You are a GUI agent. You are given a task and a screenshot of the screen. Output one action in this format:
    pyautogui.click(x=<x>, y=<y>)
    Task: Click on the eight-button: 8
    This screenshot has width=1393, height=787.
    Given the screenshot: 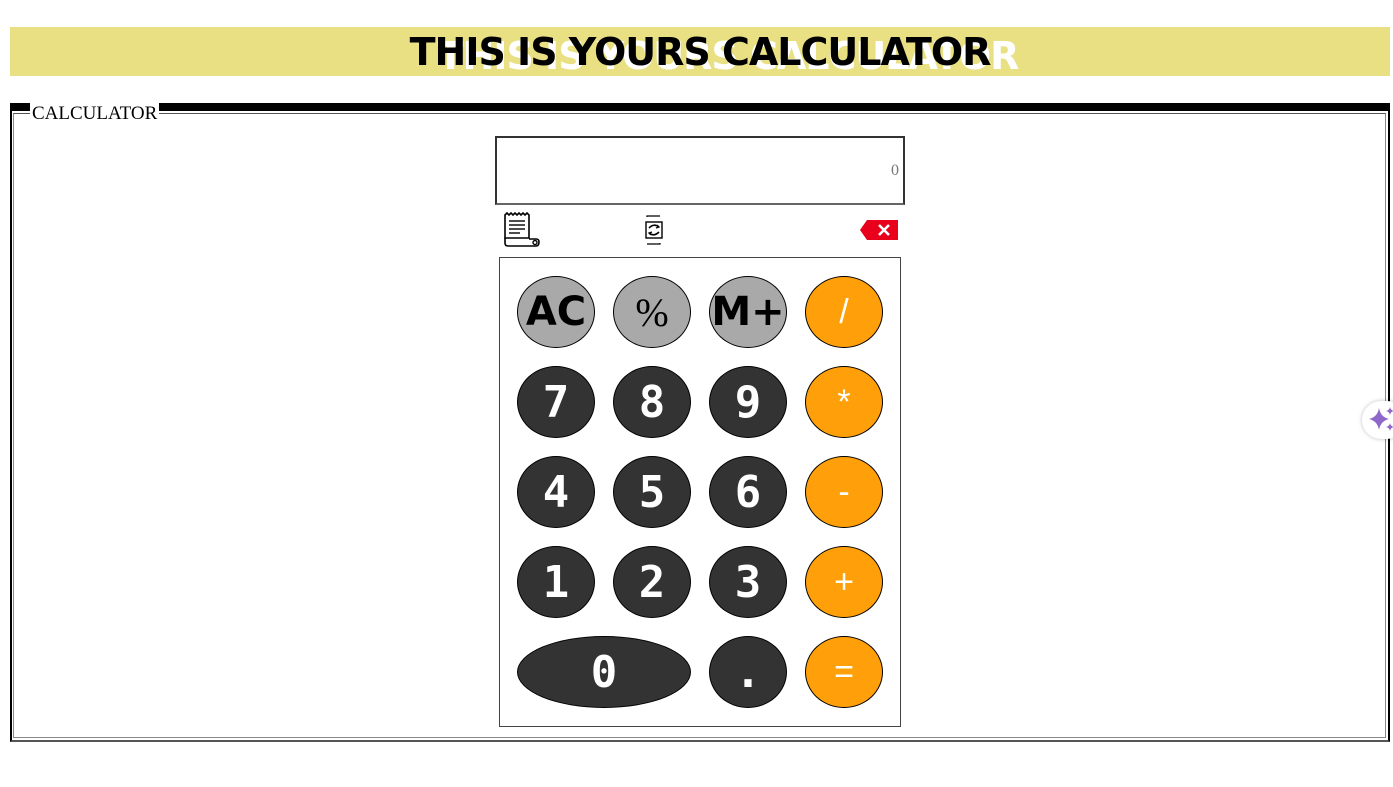 What is the action you would take?
    pyautogui.click(x=652, y=402)
    